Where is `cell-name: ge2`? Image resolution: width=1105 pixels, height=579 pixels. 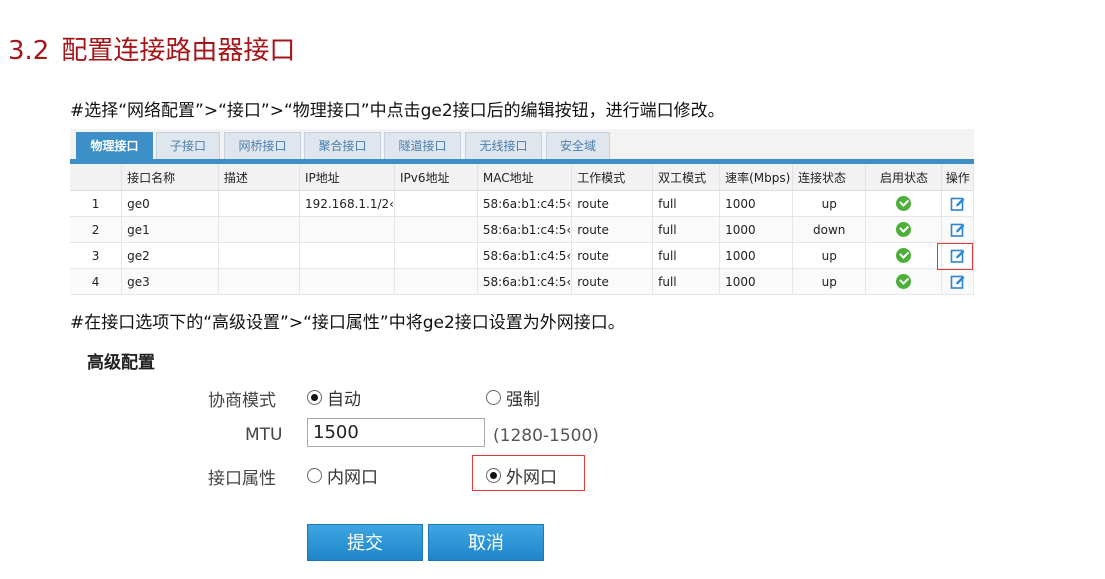
cell-name: ge2 is located at coordinates (170, 255).